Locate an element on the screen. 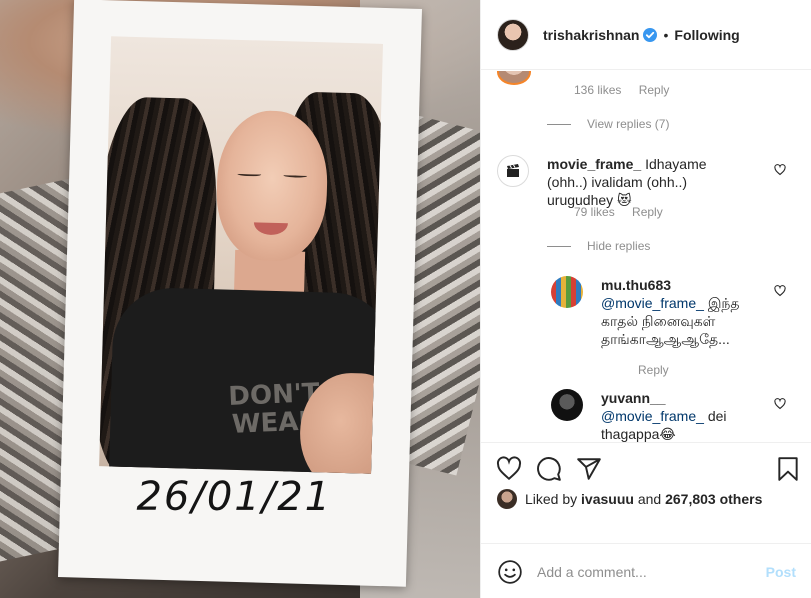 The image size is (811, 598). comment-meta: 79 likes Reply is located at coordinates (618, 212).